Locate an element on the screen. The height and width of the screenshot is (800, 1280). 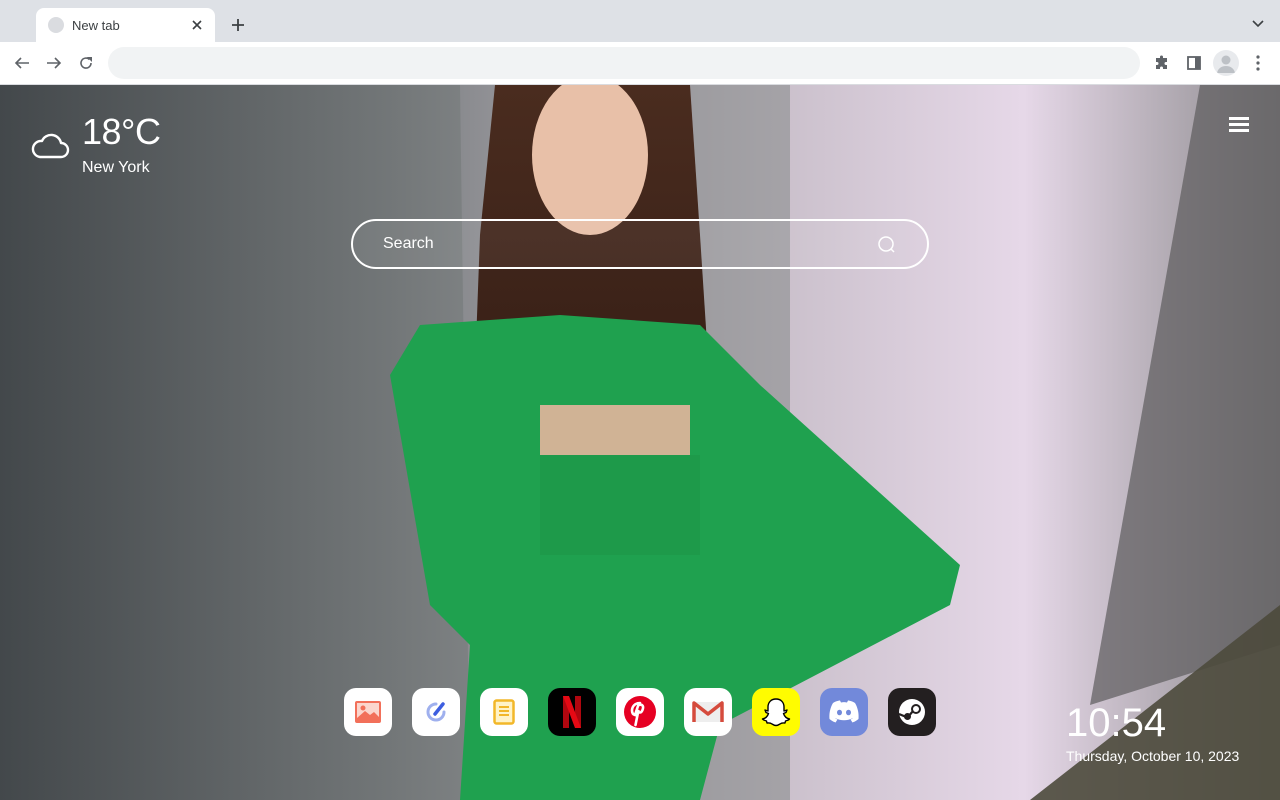
app-dock is located at coordinates (640, 712).